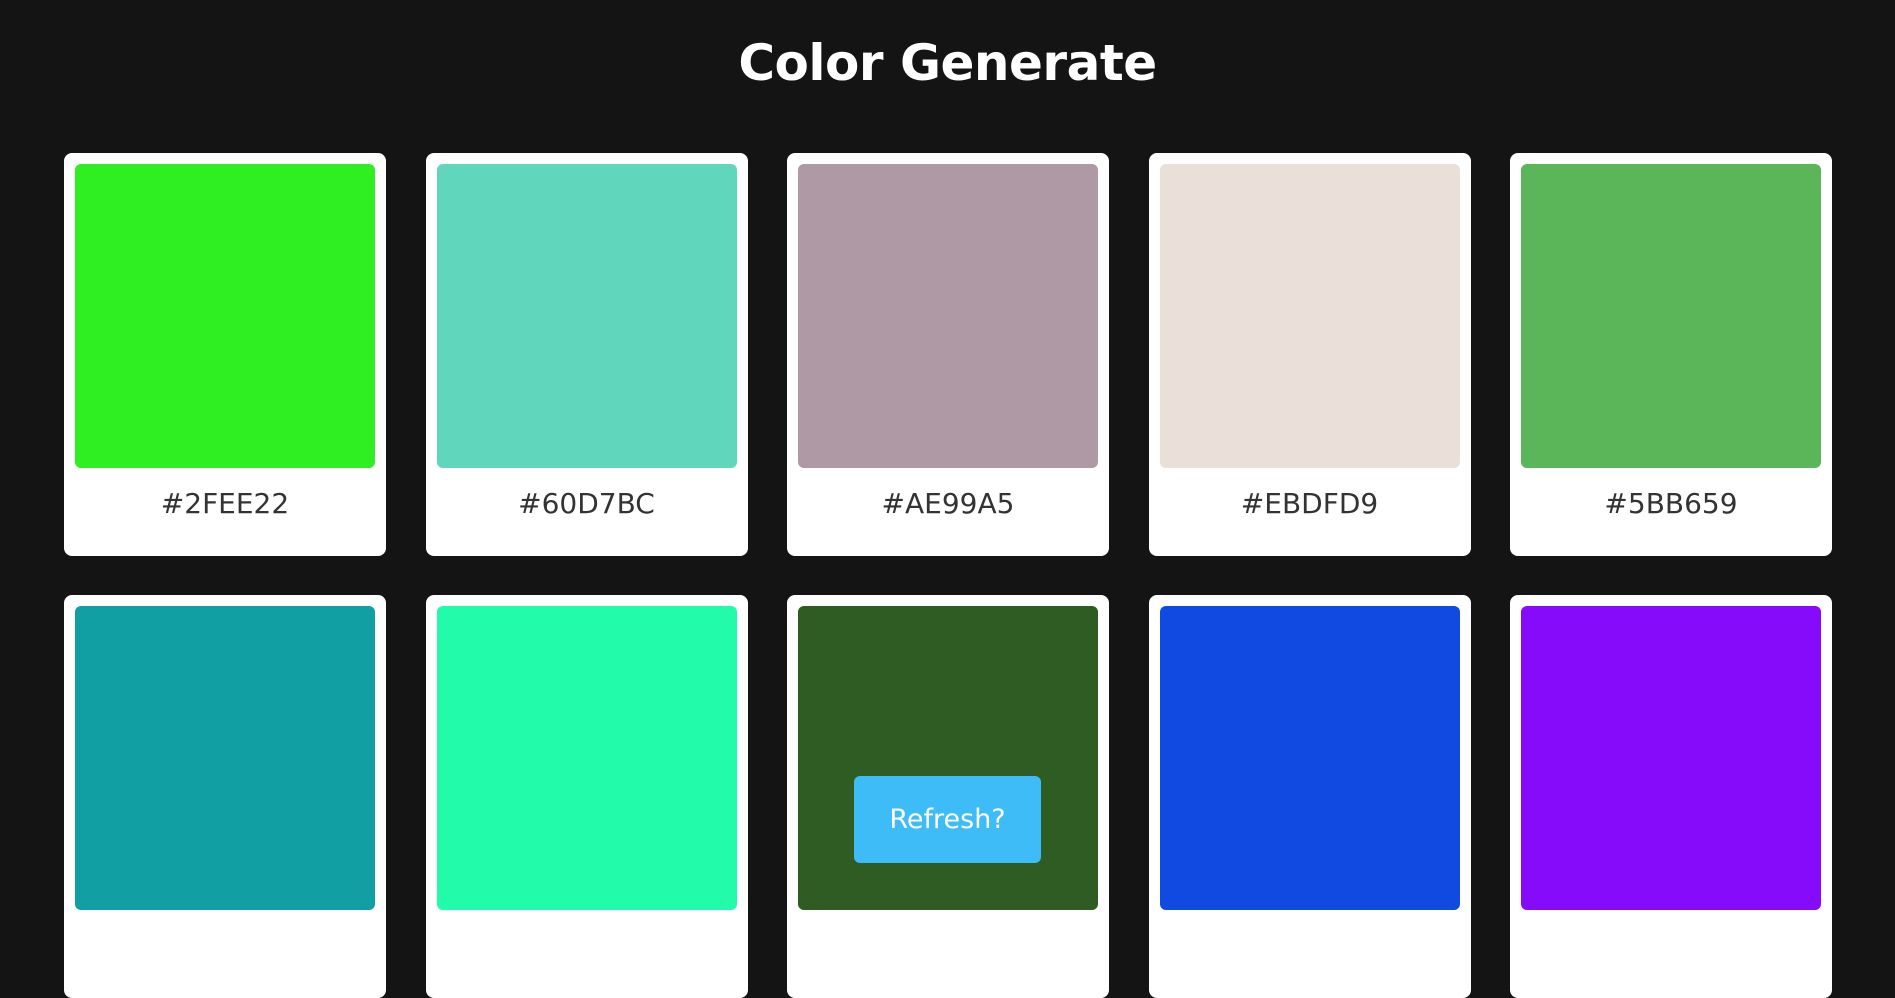 This screenshot has width=1895, height=998. I want to click on color-hex-label: #5BB659, so click(1671, 503).